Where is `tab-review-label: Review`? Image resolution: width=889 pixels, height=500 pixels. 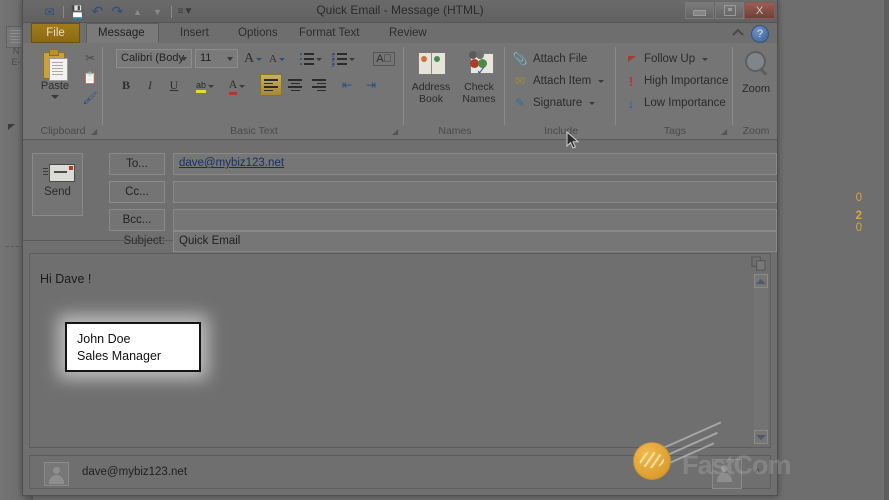
tab-review-label: Review is located at coordinates (408, 33).